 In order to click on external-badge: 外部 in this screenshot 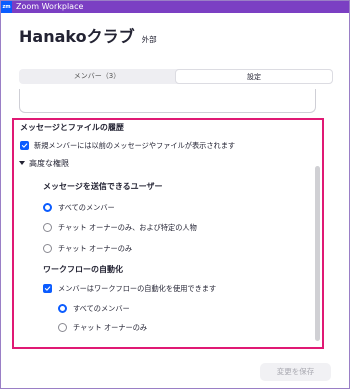, I will do `click(149, 39)`.